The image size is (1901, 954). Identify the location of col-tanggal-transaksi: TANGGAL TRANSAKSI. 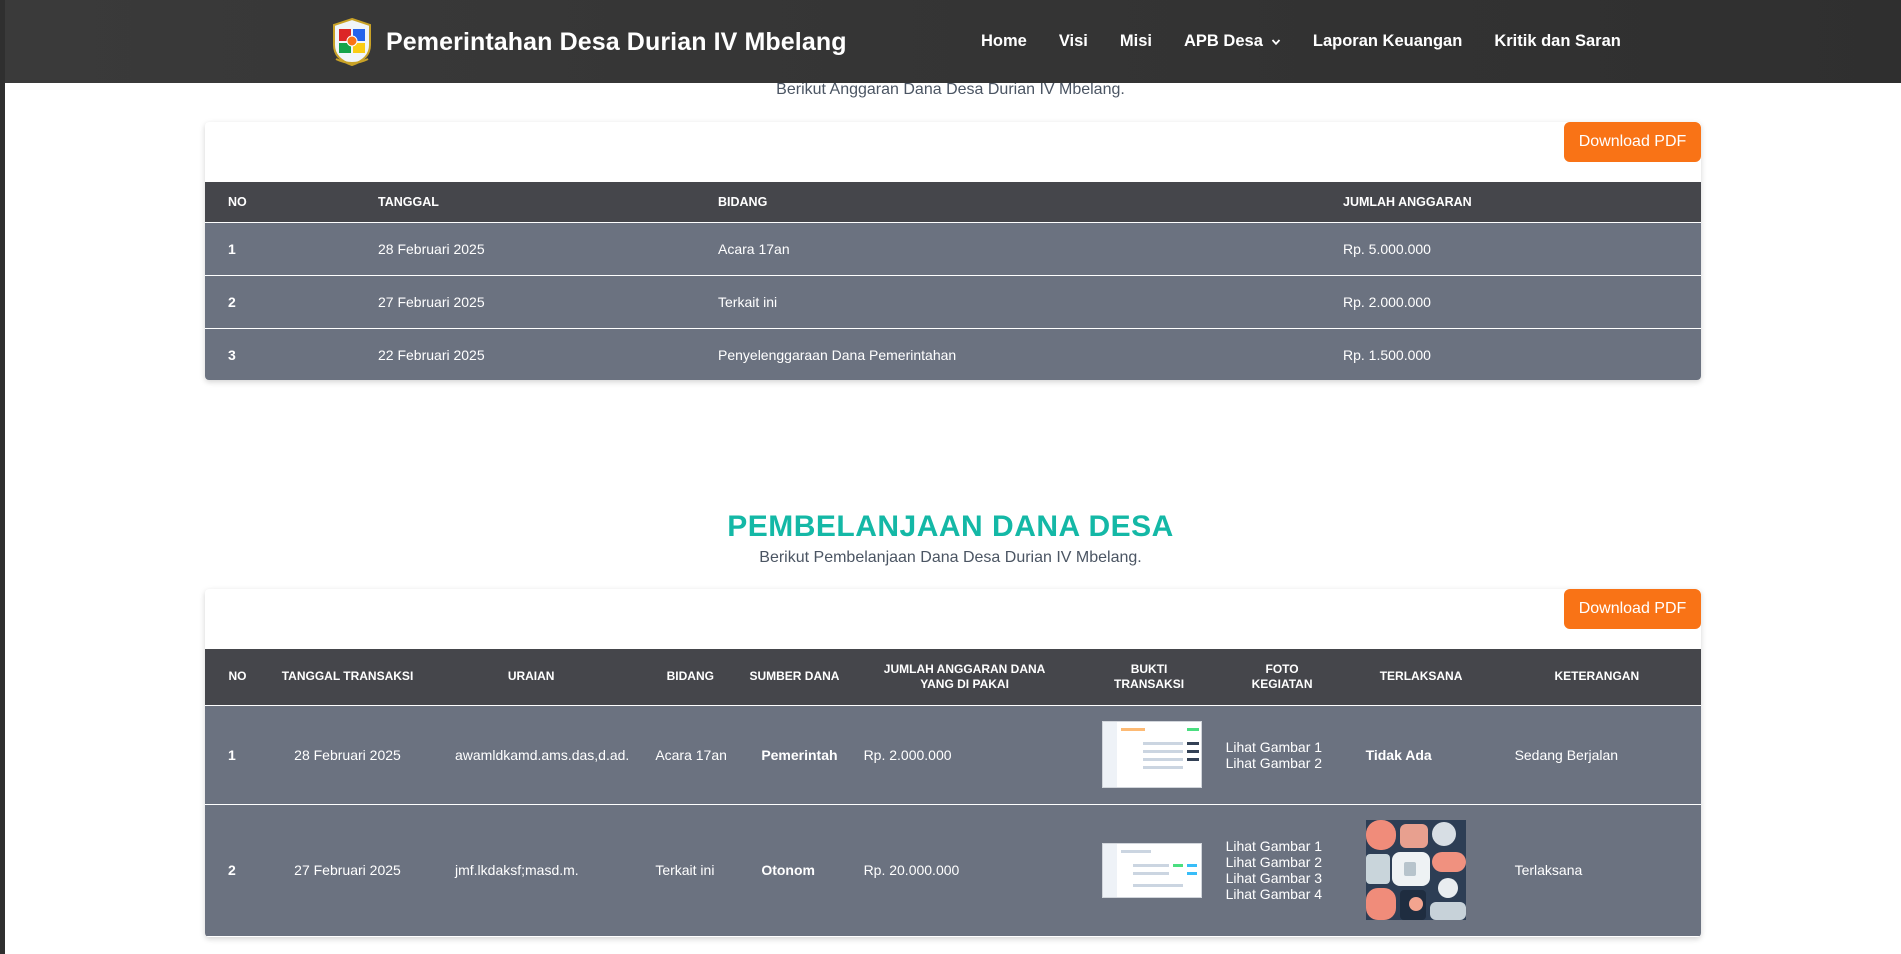
(347, 677).